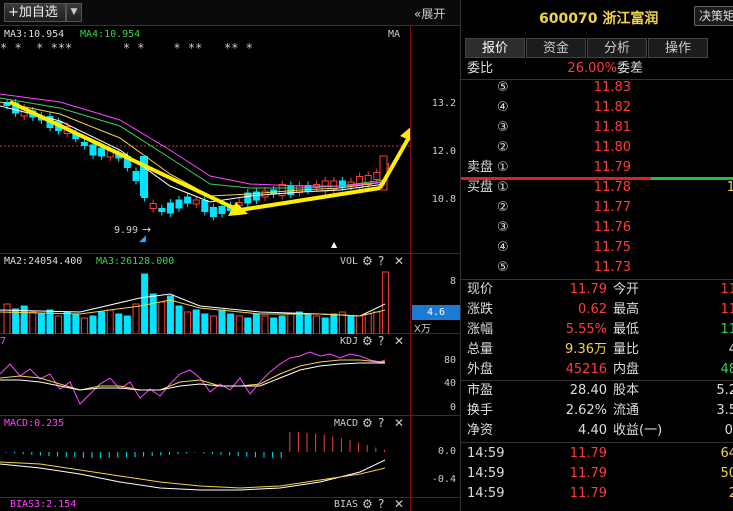 The height and width of the screenshot is (511, 733). Describe the element at coordinates (193, 378) in the screenshot. I see `kdj-chart` at that location.